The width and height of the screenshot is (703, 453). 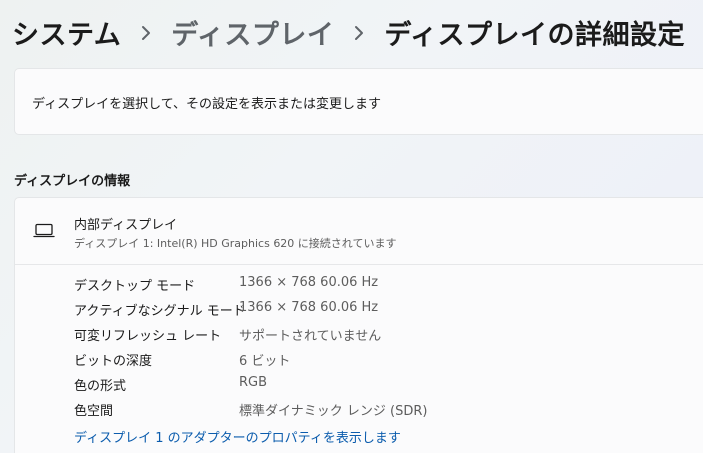 I want to click on display-info-heading: ディスプレイの情報, so click(x=72, y=181).